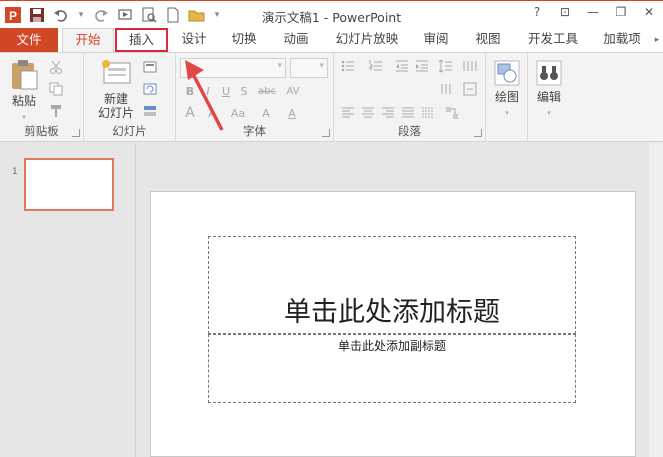 Image resolution: width=663 pixels, height=457 pixels. Describe the element at coordinates (68, 300) in the screenshot. I see `slides-pane: 1` at that location.